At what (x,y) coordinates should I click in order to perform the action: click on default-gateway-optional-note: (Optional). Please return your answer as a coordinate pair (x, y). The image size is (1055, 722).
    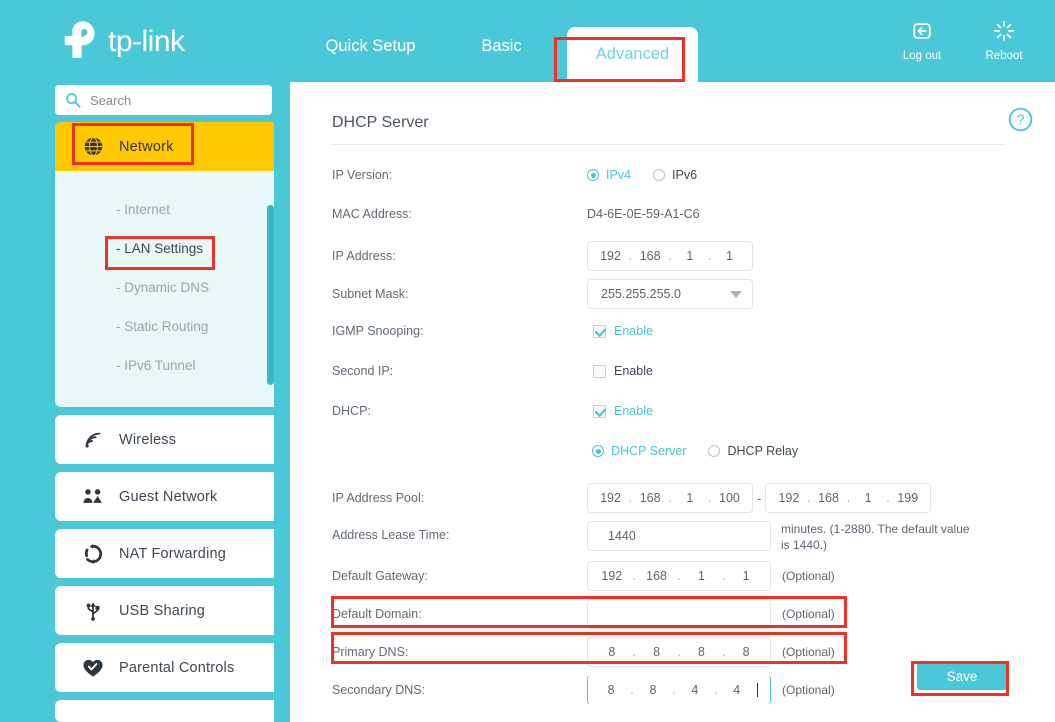
    Looking at the image, I should click on (808, 576).